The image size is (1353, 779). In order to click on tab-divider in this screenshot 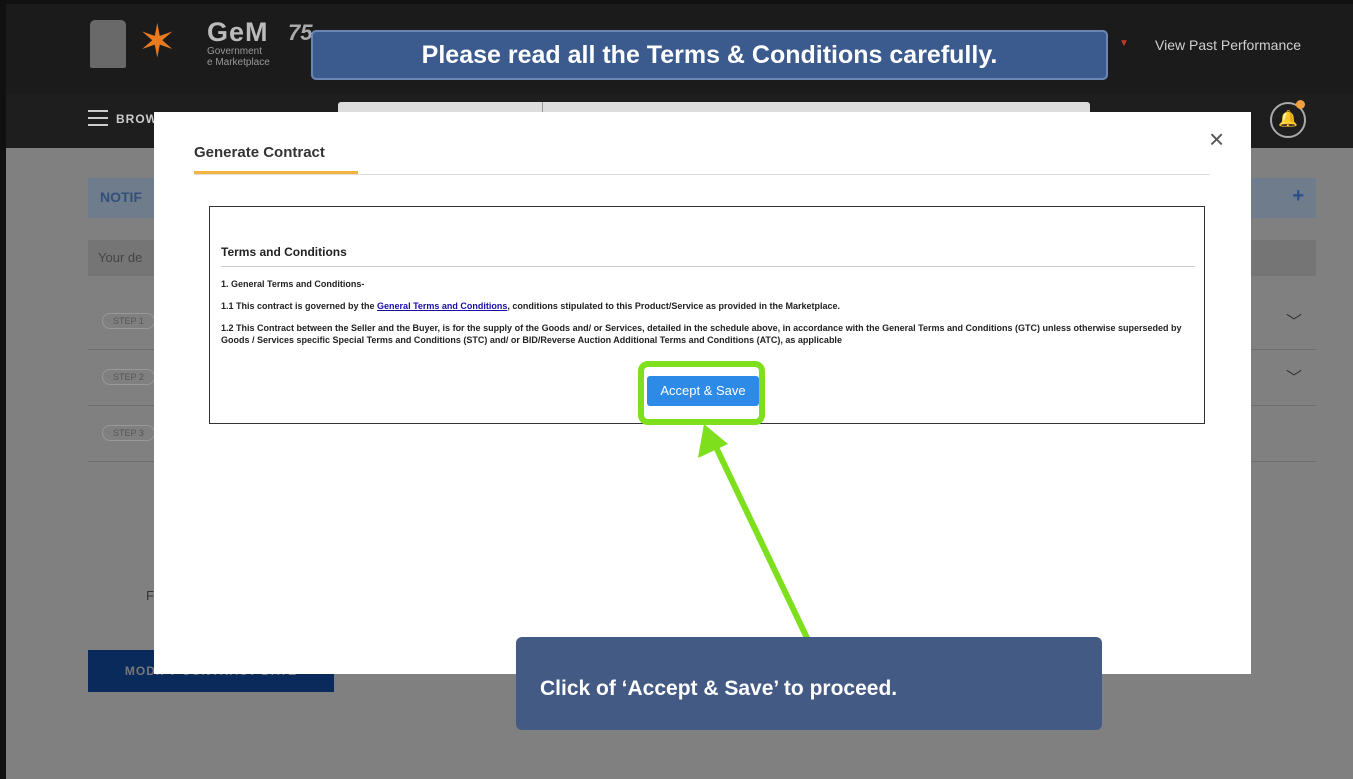, I will do `click(702, 174)`.